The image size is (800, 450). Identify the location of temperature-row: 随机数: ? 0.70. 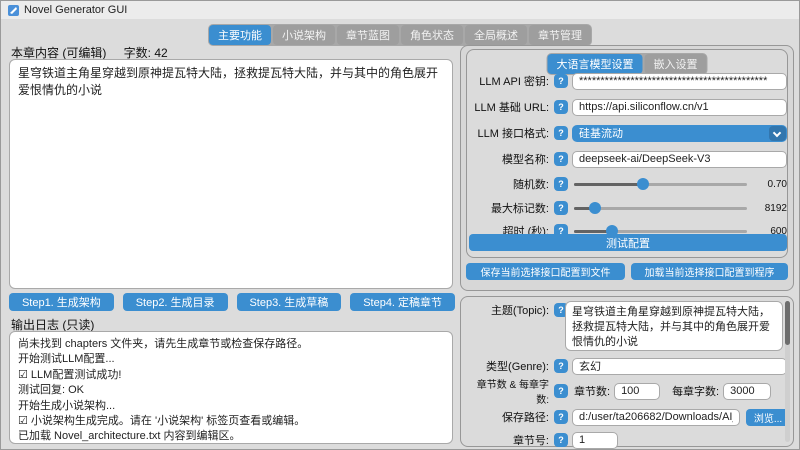
(629, 184).